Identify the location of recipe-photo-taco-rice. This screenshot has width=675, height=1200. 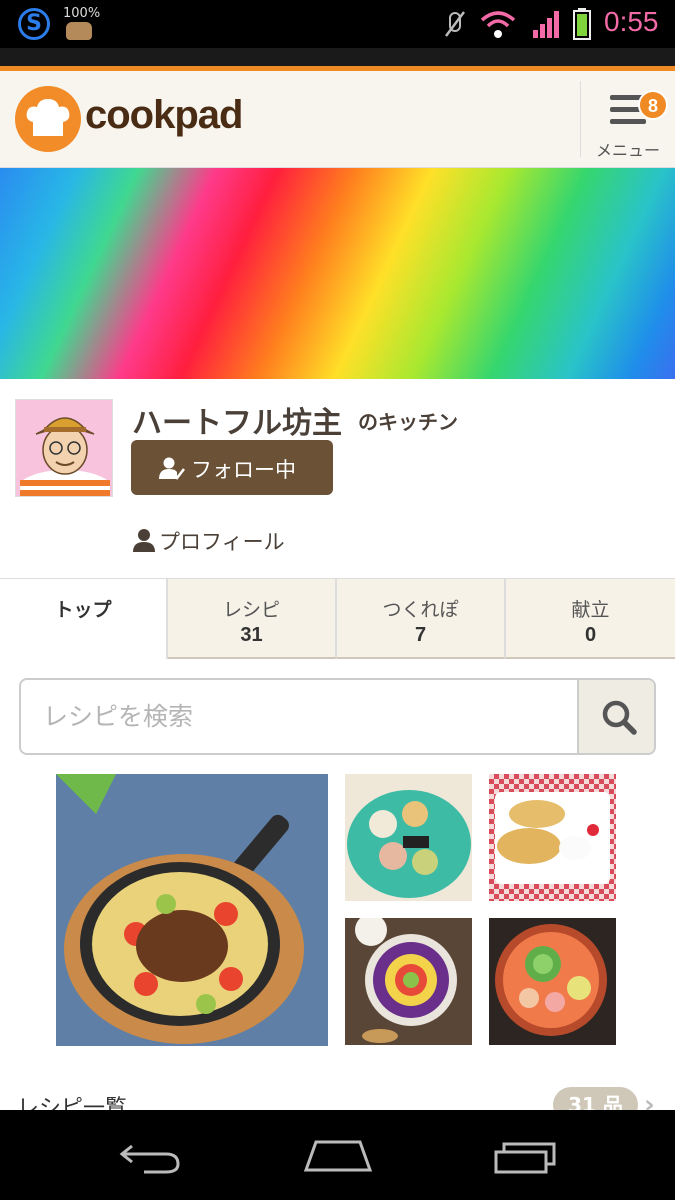
(192, 910).